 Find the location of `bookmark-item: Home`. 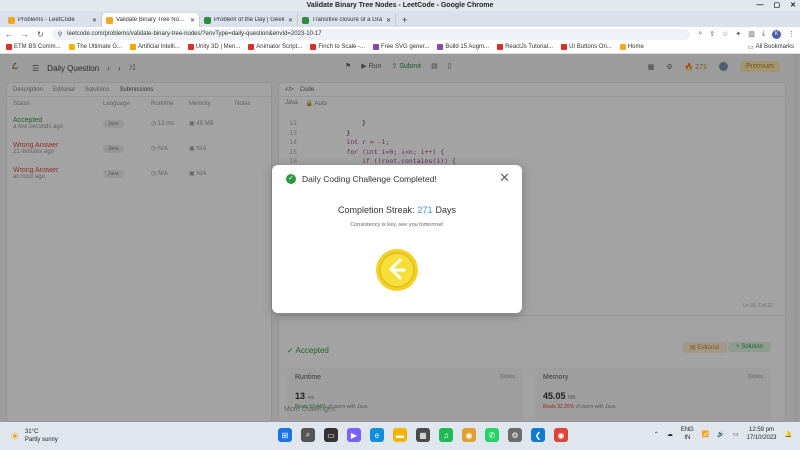

bookmark-item: Home is located at coordinates (631, 47).